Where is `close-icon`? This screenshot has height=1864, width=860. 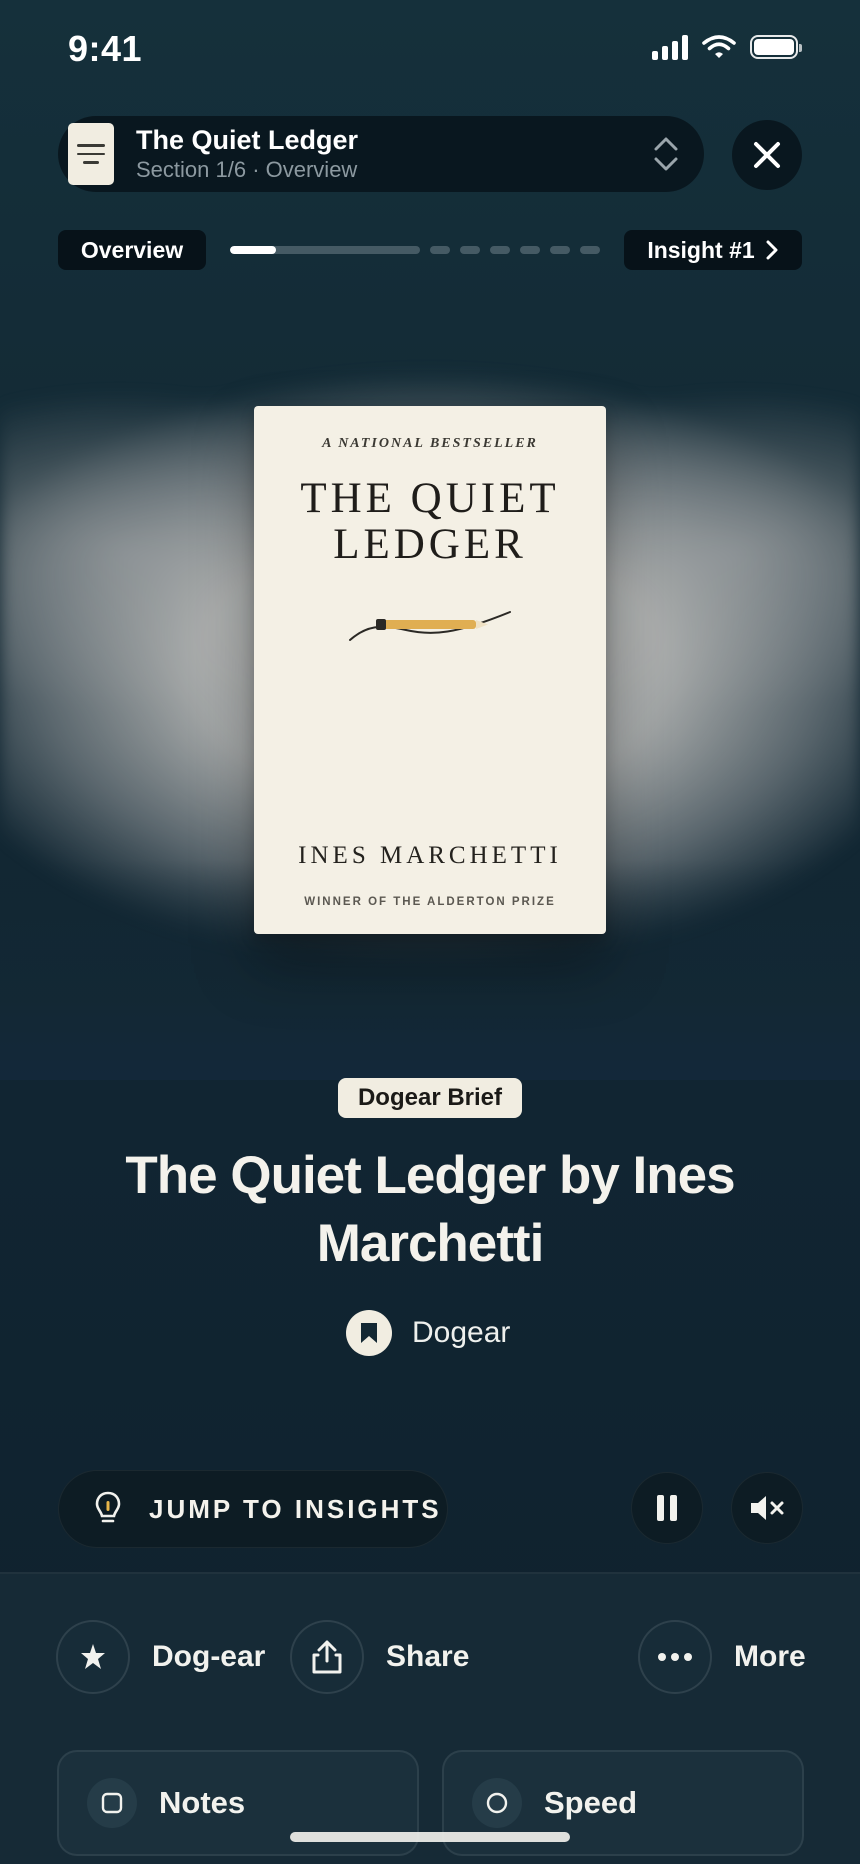 close-icon is located at coordinates (767, 155).